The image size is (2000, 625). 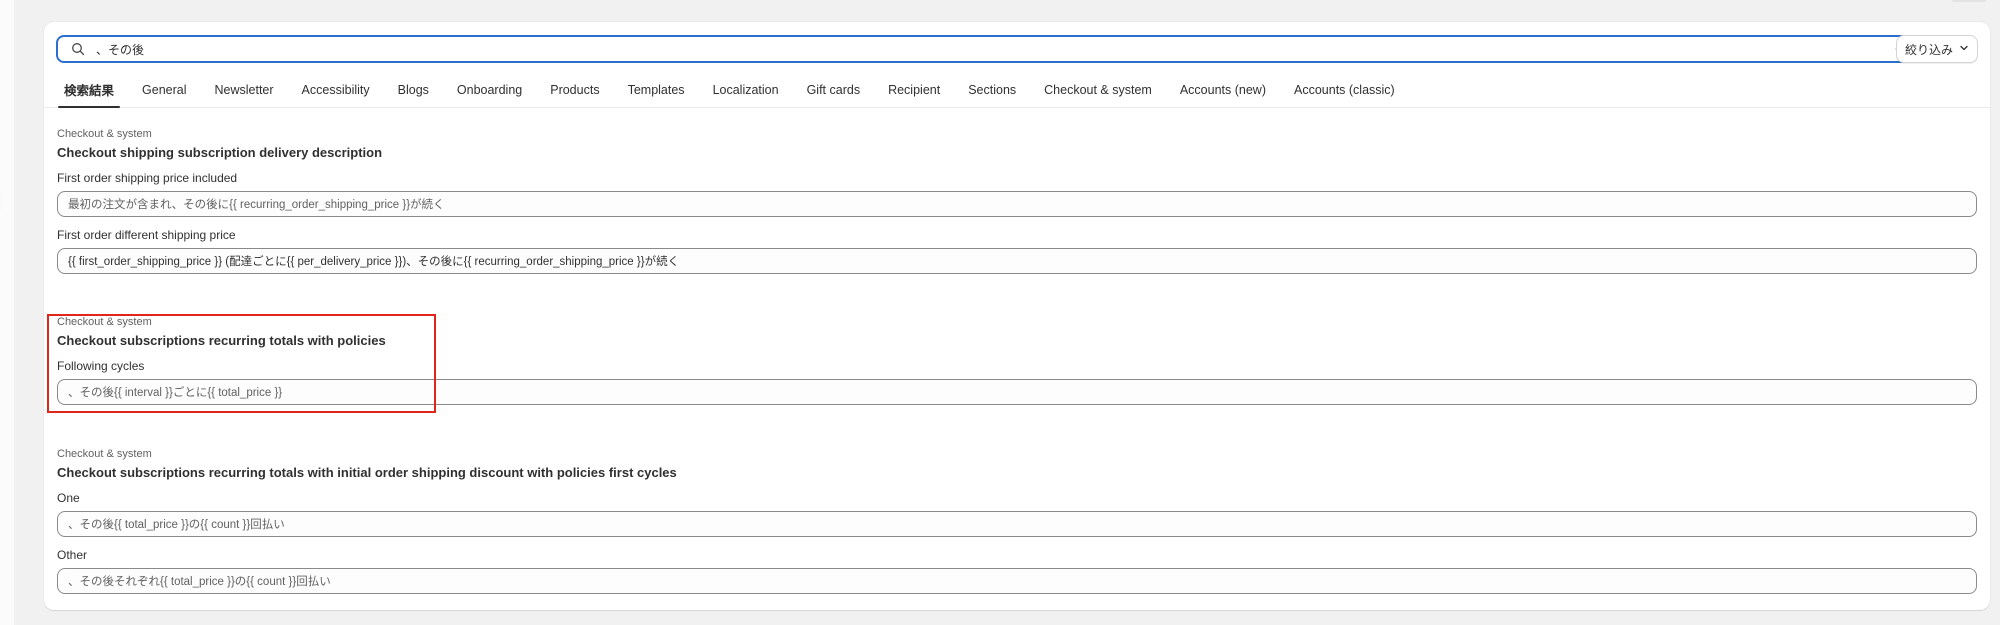 I want to click on tab-localization: Localization, so click(x=746, y=89).